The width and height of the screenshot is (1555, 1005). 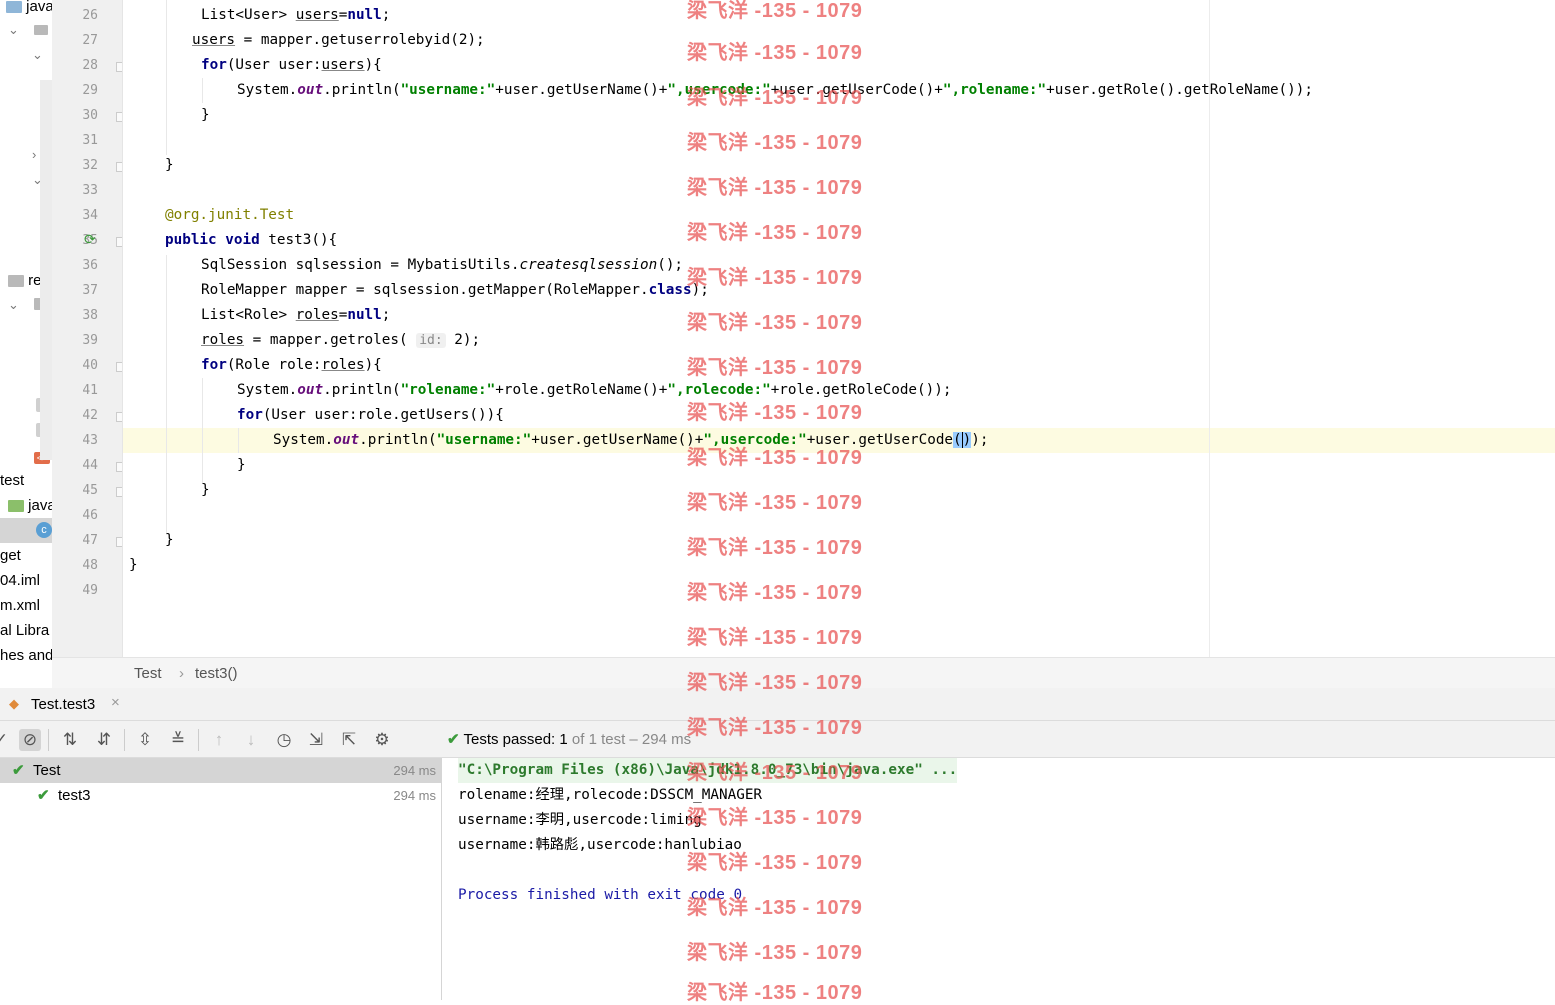 What do you see at coordinates (148, 673) in the screenshot?
I see `breadcrumb-class: Test` at bounding box center [148, 673].